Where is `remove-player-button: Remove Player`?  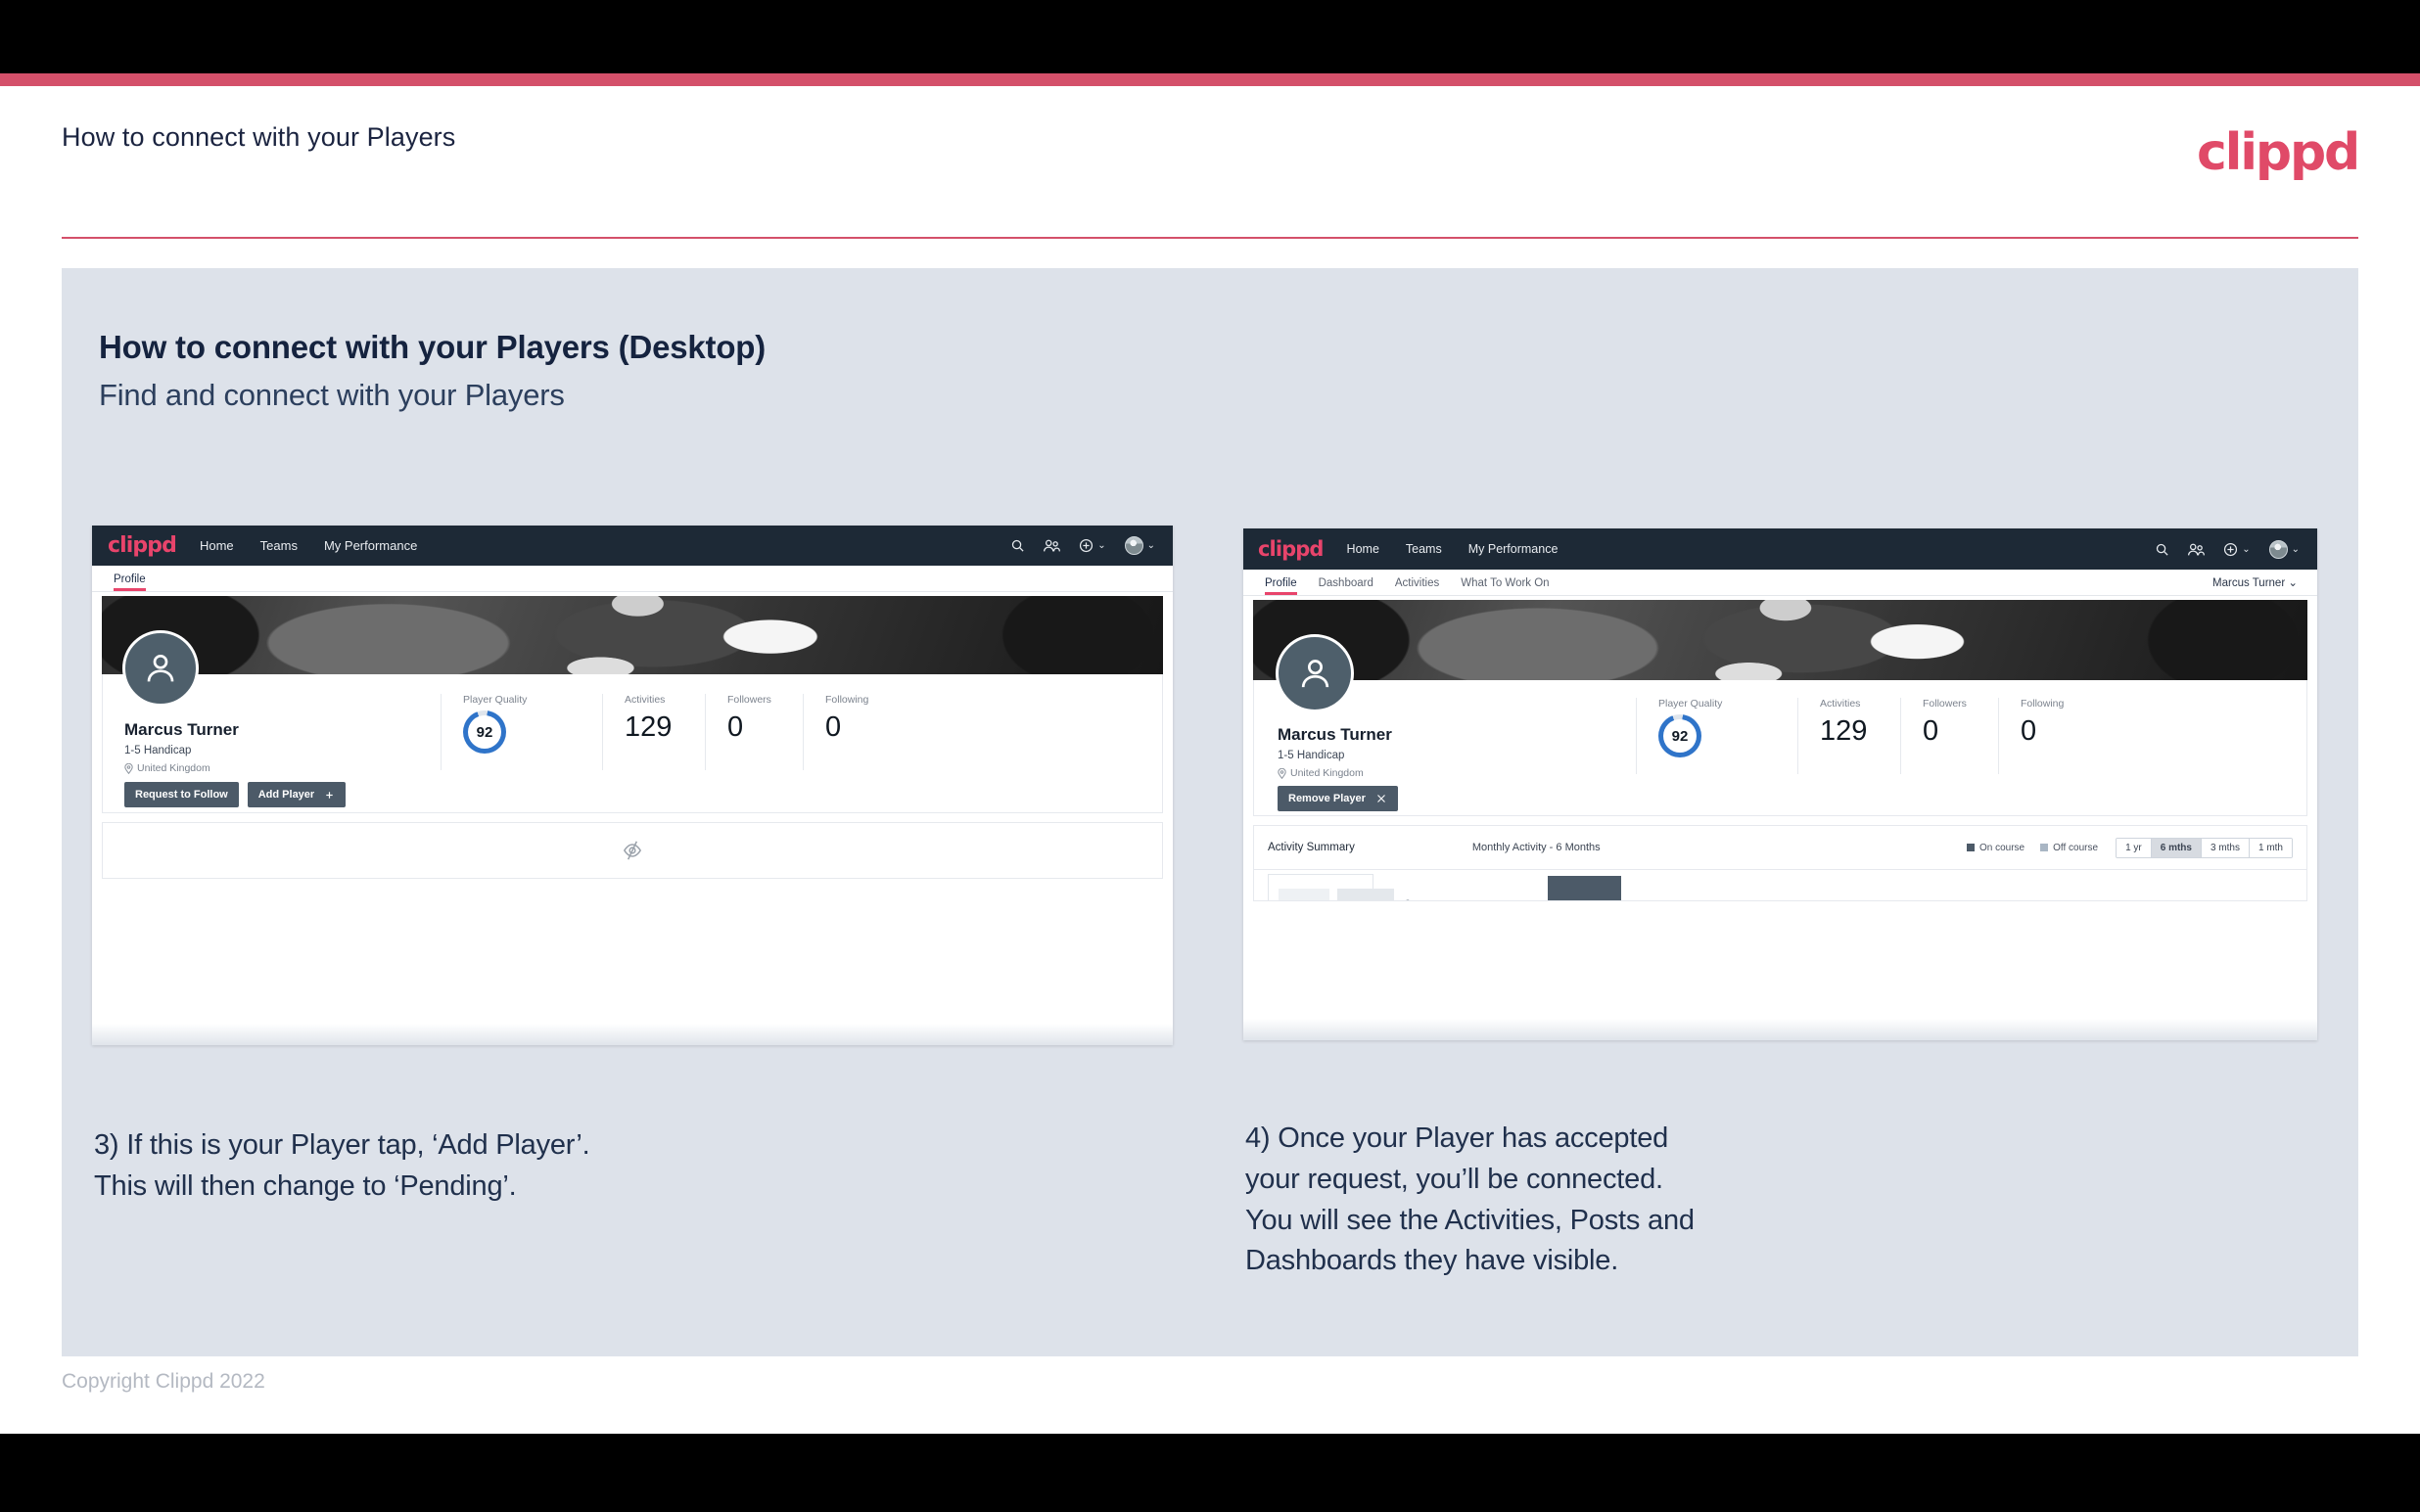 remove-player-button: Remove Player is located at coordinates (1338, 798).